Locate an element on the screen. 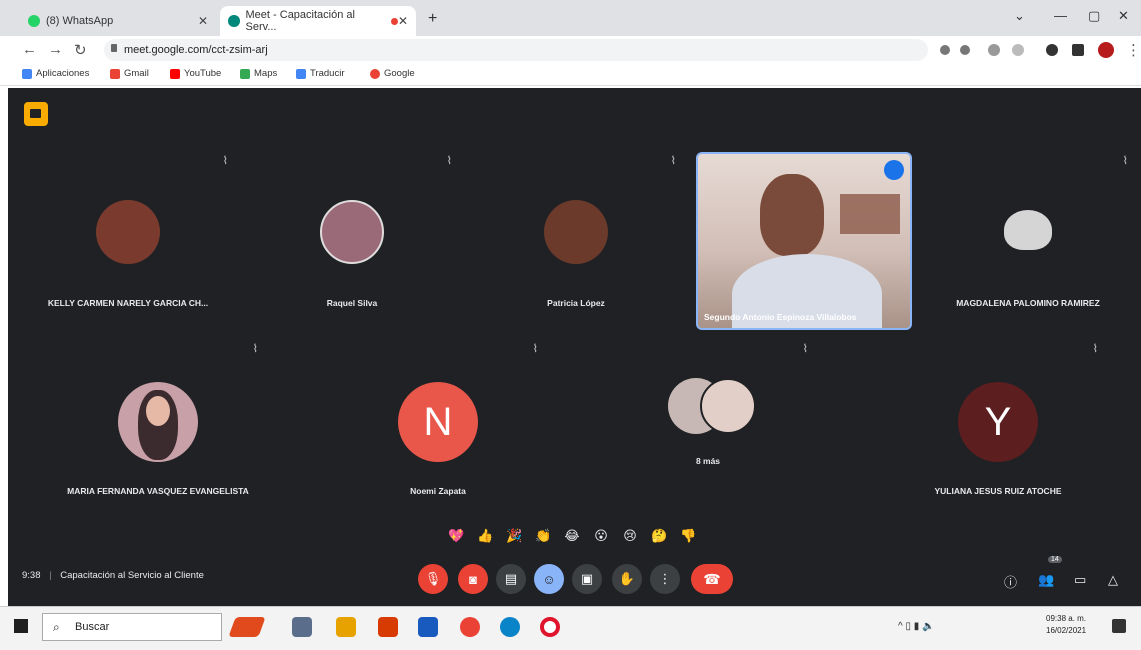 Image resolution: width=1141 pixels, height=650 pixels. taskbar-search-input: ⌕ Buscar is located at coordinates (132, 627).